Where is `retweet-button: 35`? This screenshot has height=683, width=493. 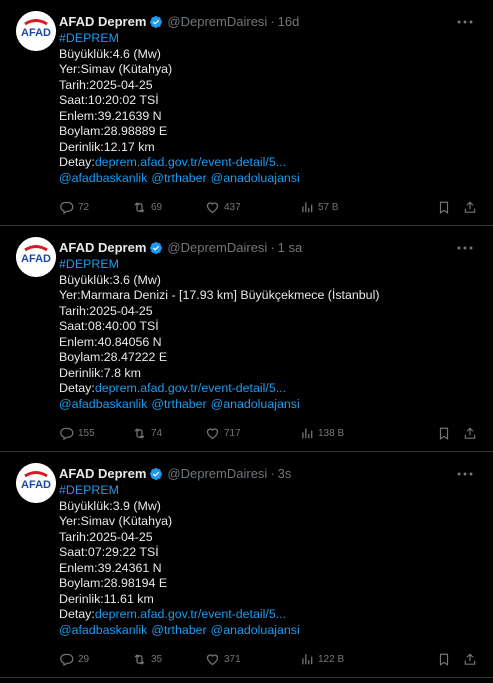 retweet-button: 35 is located at coordinates (168, 659).